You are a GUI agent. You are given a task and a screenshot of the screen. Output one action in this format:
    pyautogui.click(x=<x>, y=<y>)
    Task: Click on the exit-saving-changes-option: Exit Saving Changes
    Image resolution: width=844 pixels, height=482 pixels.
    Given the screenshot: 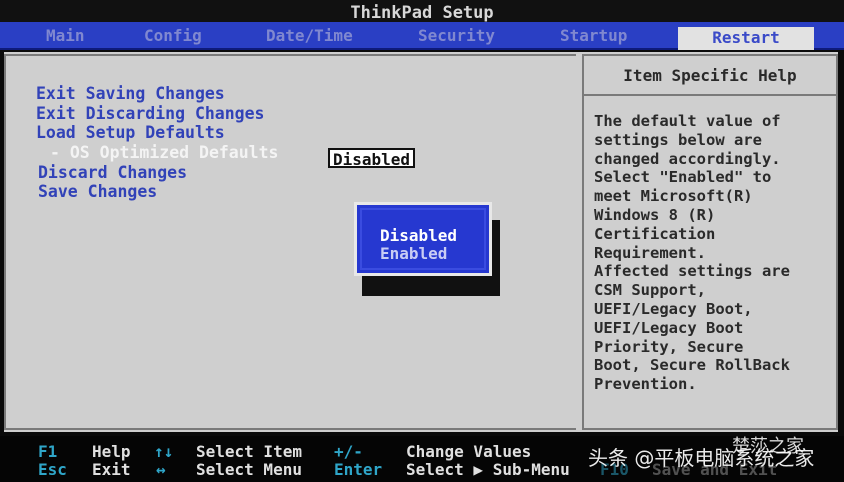 What is the action you would take?
    pyautogui.click(x=130, y=93)
    